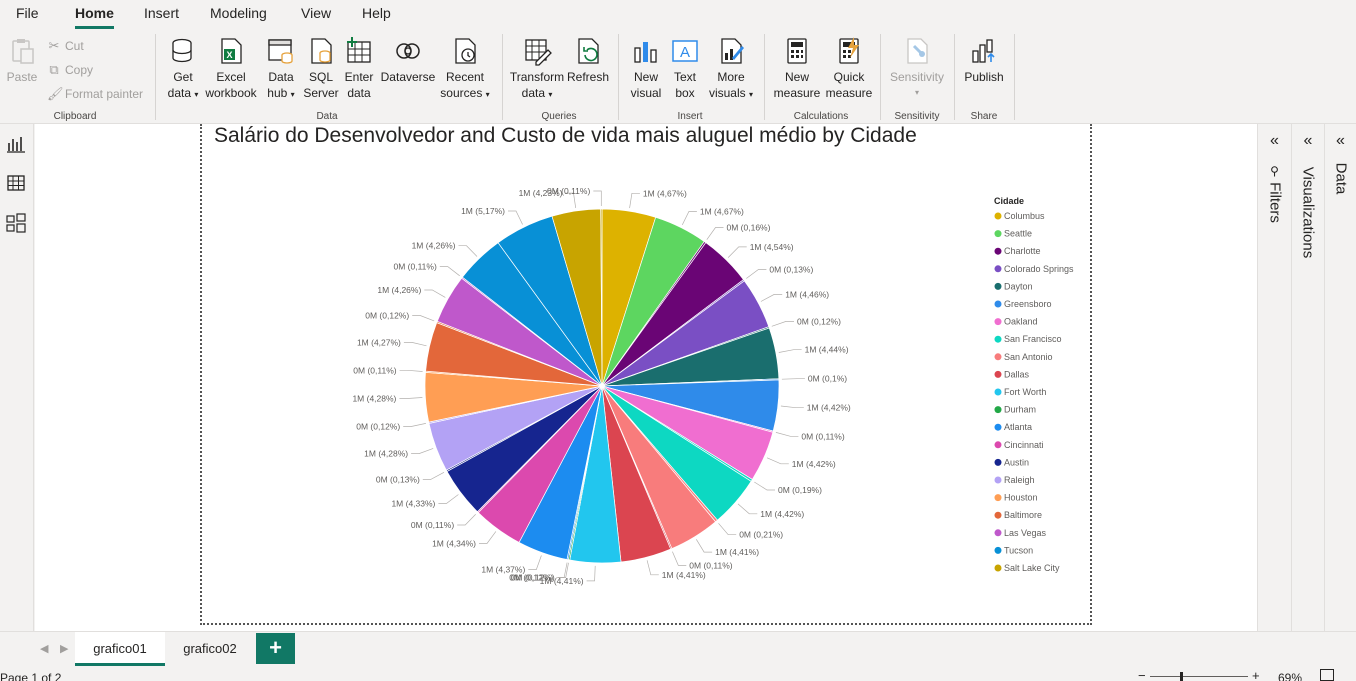  I want to click on legend-item: Houston, so click(1021, 498).